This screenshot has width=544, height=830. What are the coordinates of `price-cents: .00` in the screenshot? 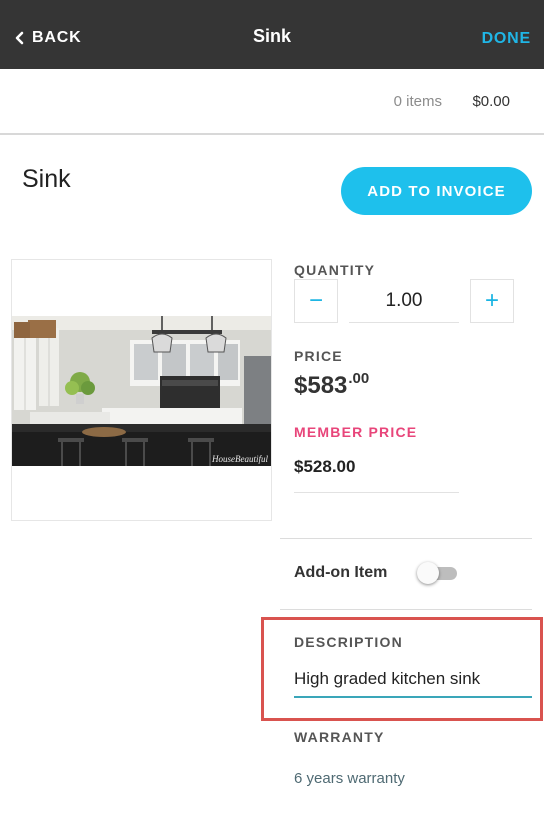 It's located at (359, 378).